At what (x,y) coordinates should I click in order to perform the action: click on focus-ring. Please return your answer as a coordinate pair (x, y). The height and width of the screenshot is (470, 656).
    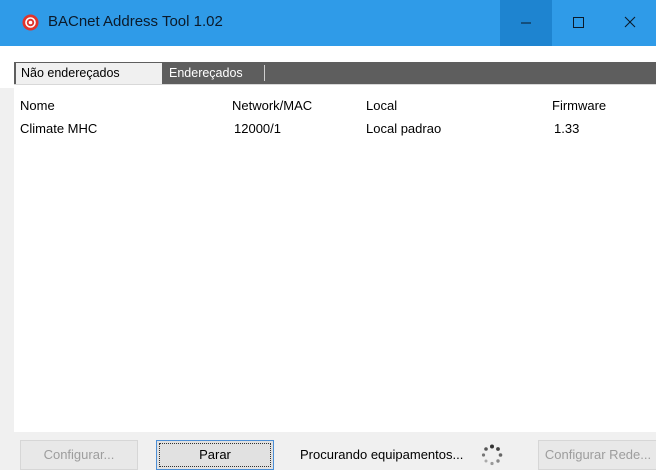
    Looking at the image, I should click on (215, 455).